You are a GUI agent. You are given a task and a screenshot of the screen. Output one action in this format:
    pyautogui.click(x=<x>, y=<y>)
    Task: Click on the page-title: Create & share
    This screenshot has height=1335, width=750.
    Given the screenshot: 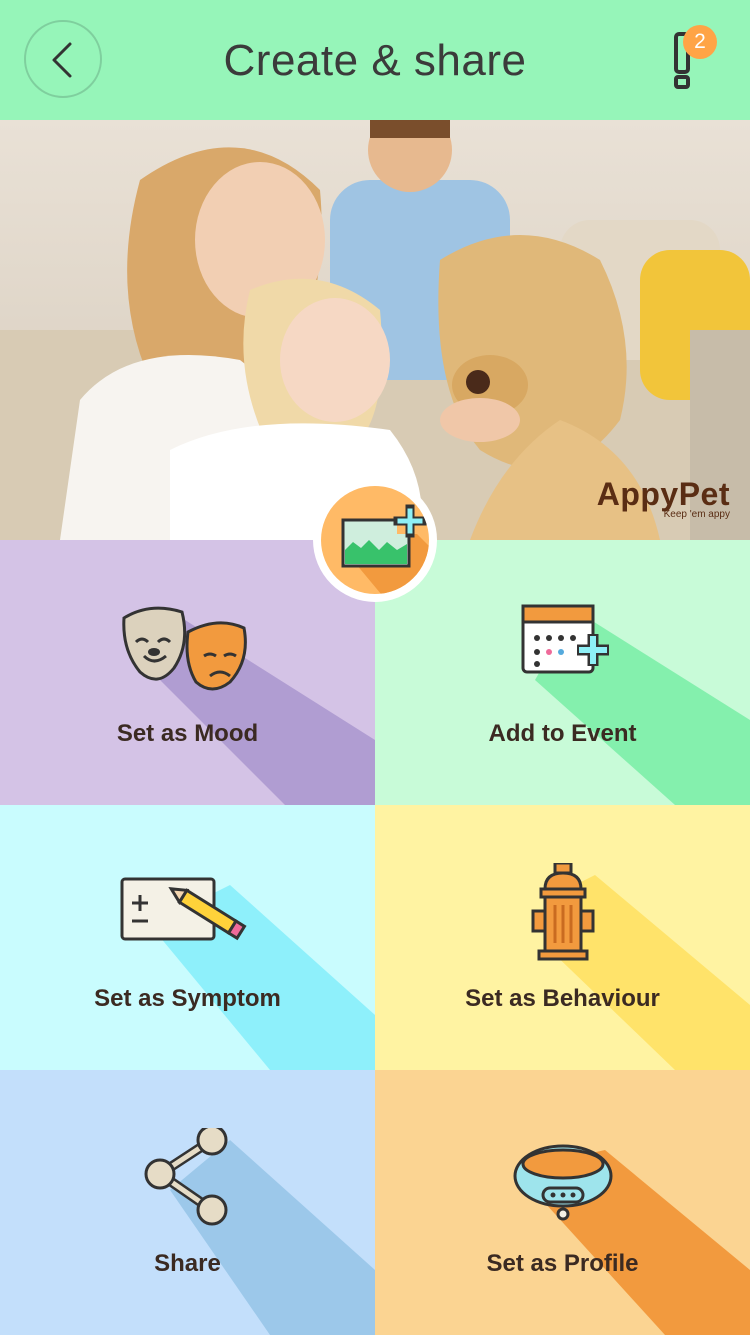 What is the action you would take?
    pyautogui.click(x=375, y=60)
    